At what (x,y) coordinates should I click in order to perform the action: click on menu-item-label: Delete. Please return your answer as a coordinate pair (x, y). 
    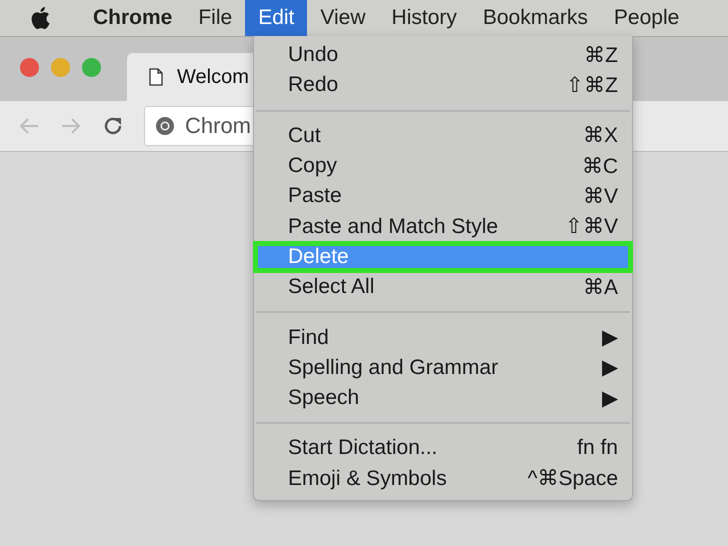
    Looking at the image, I should click on (318, 256).